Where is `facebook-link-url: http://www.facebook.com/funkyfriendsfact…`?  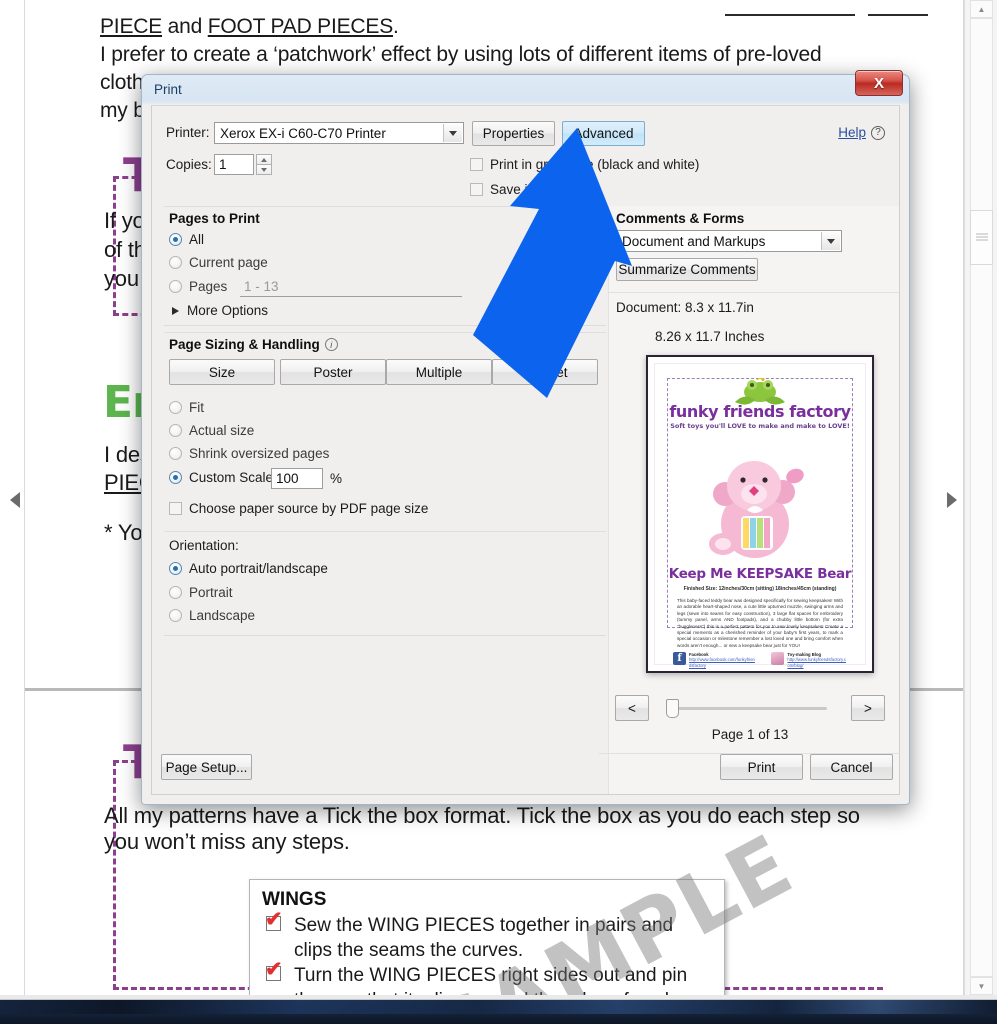 facebook-link-url: http://www.facebook.com/funkyfriendsfact… is located at coordinates (722, 662).